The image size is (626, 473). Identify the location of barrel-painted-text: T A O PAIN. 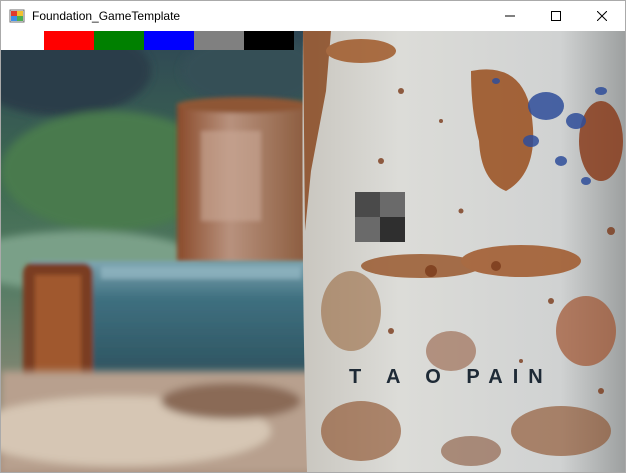
(451, 377).